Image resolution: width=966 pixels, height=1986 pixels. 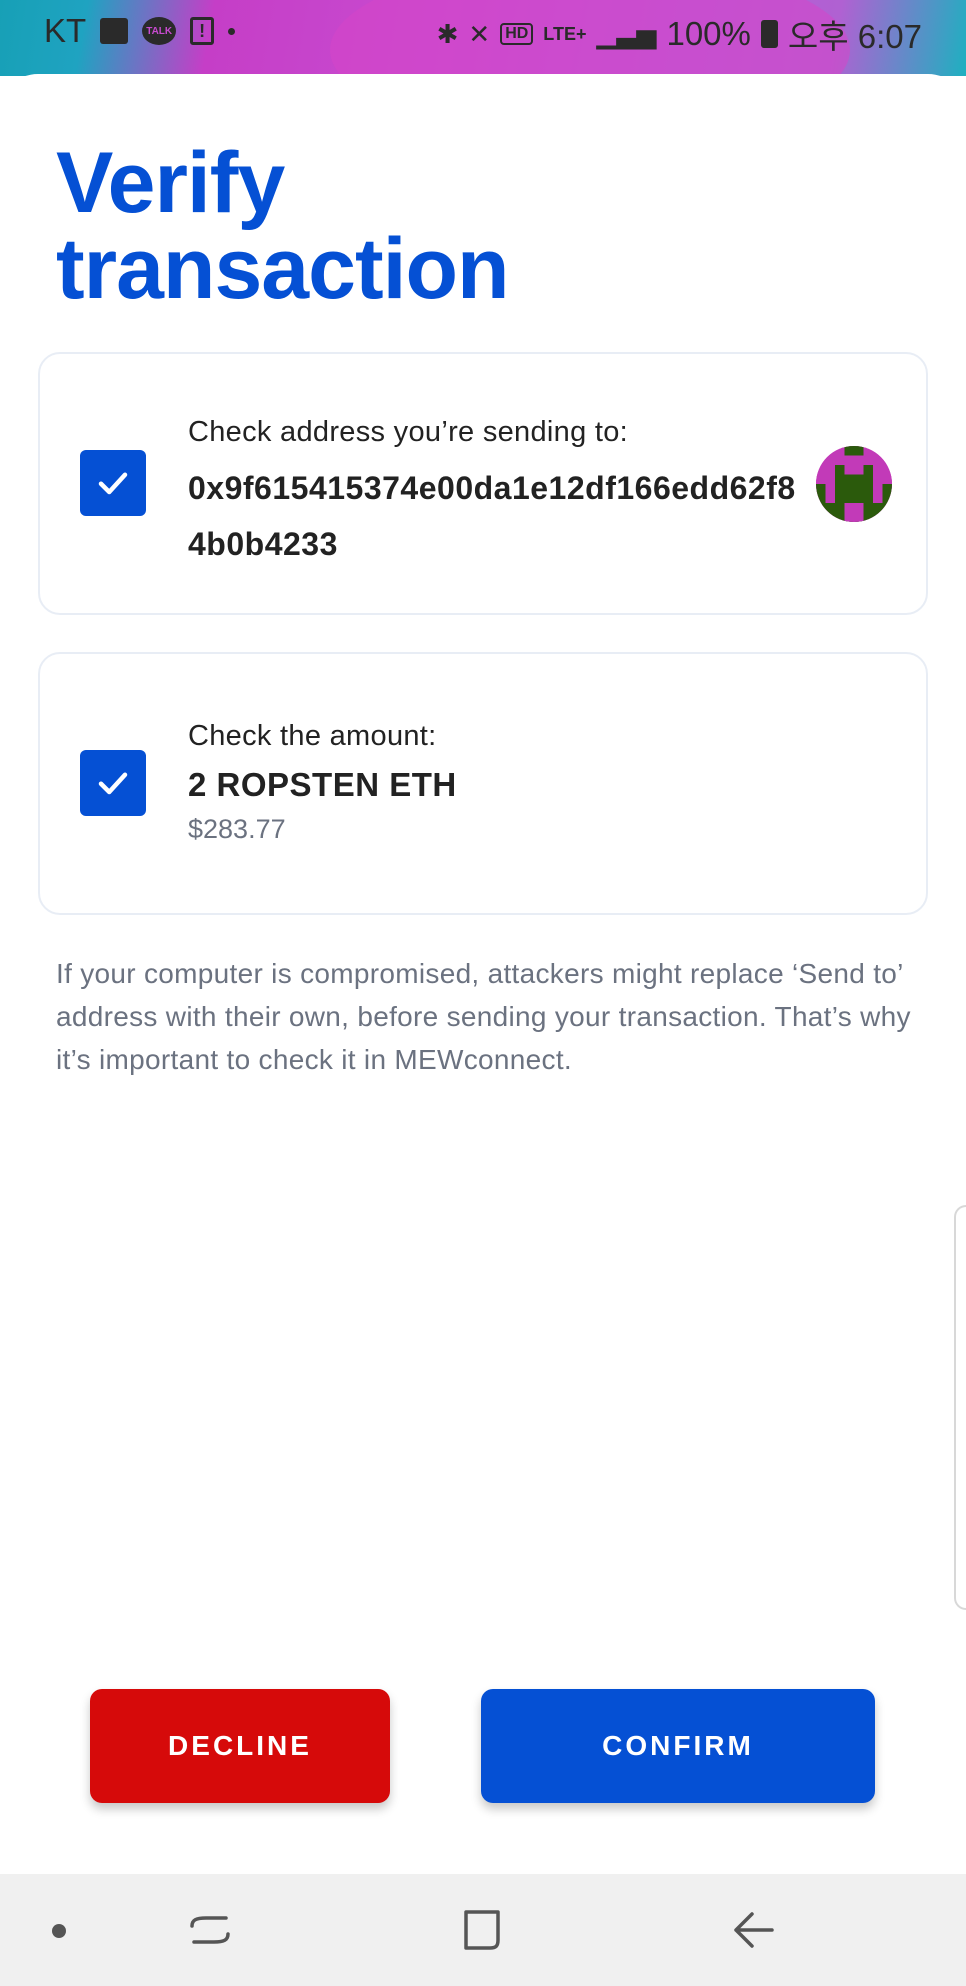 I want to click on amount-card: Check the amount: 2 ROPSTEN ETH $283.77, so click(x=483, y=783).